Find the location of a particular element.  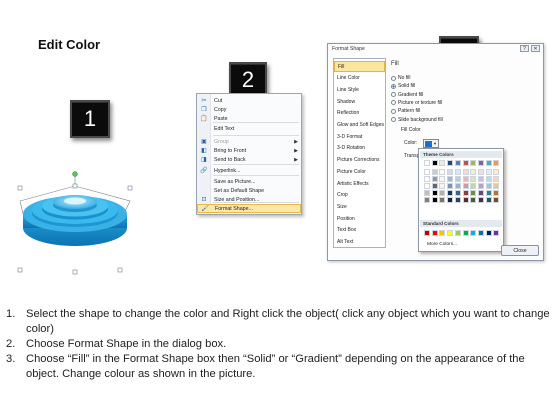

category-line-color: Line Color is located at coordinates (359, 78).